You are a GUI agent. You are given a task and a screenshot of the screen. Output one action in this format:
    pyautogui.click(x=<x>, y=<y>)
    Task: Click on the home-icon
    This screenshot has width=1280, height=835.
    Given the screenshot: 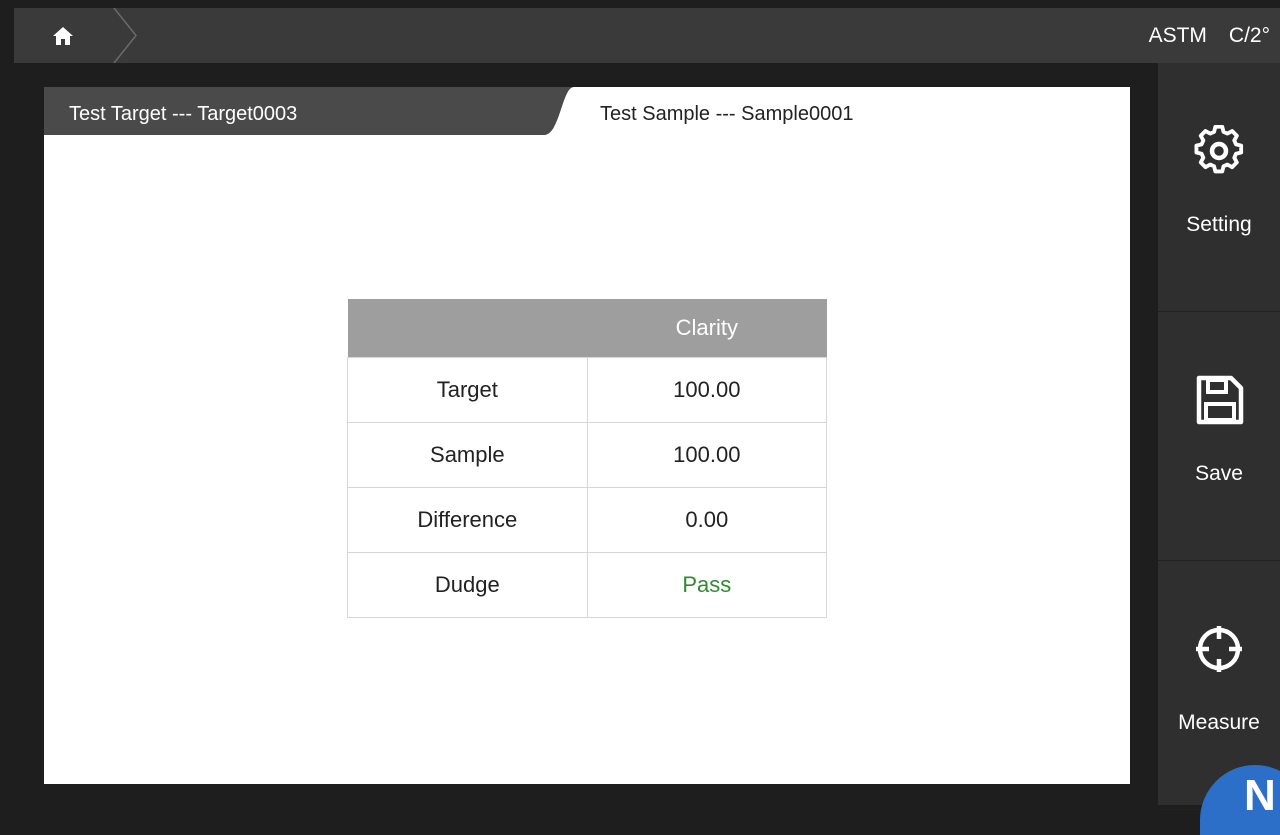 What is the action you would take?
    pyautogui.click(x=63, y=35)
    